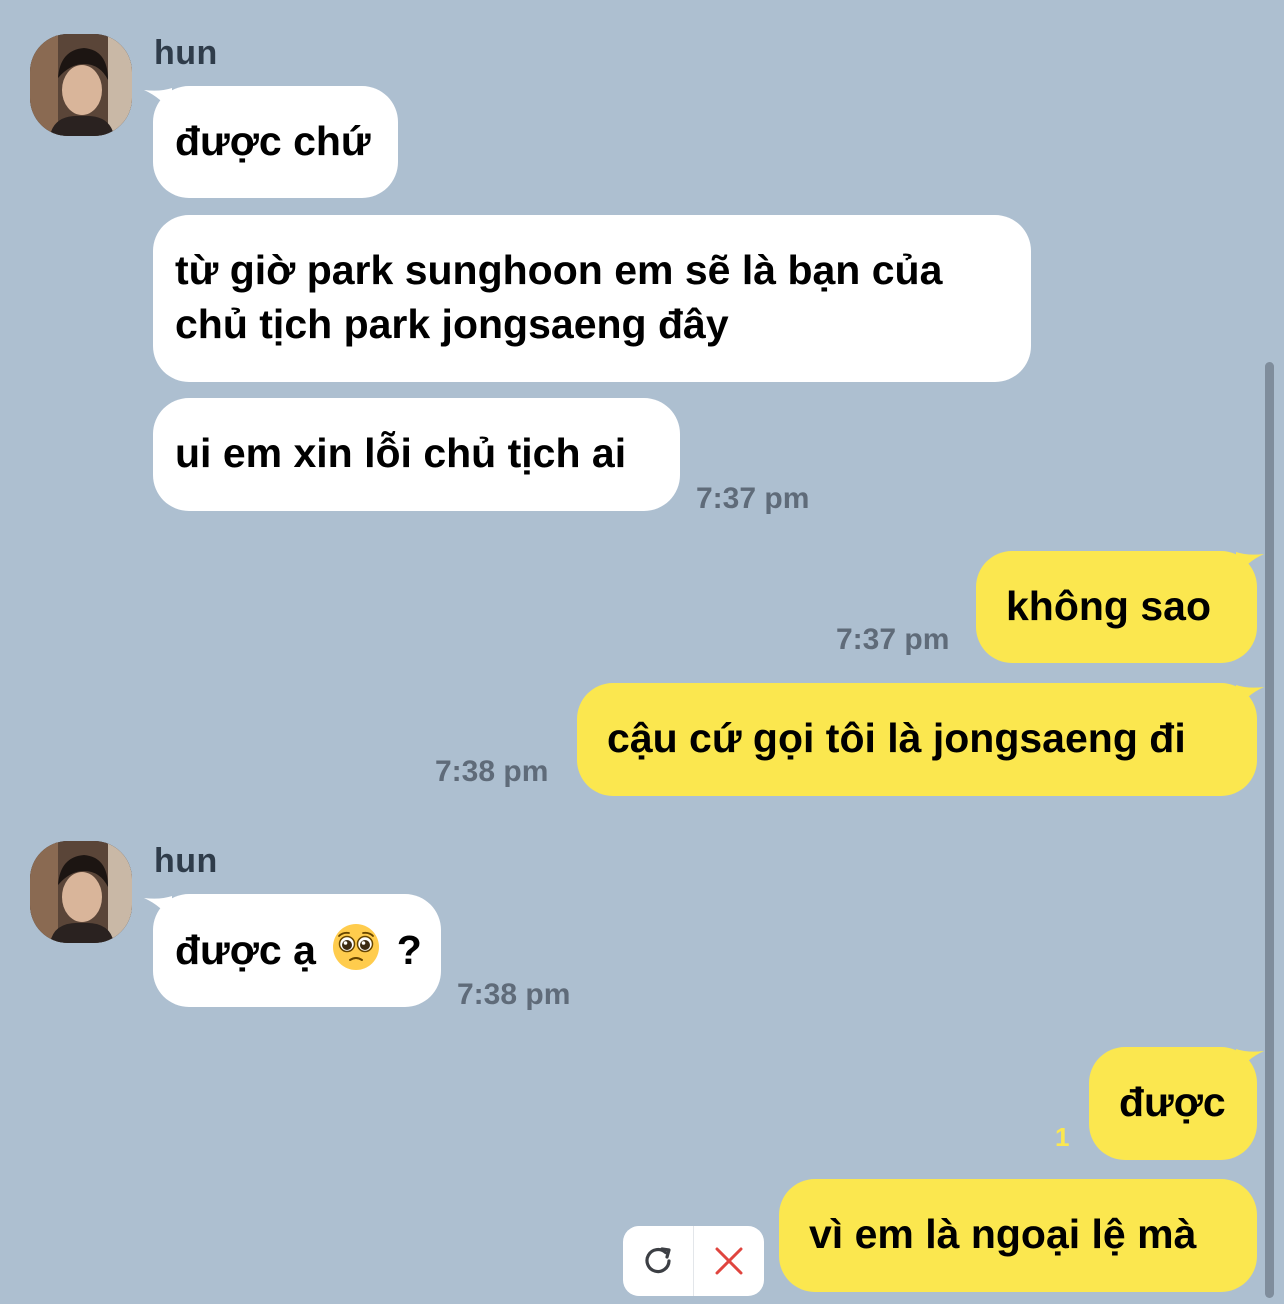  I want to click on failed-message-actions, so click(693, 1261).